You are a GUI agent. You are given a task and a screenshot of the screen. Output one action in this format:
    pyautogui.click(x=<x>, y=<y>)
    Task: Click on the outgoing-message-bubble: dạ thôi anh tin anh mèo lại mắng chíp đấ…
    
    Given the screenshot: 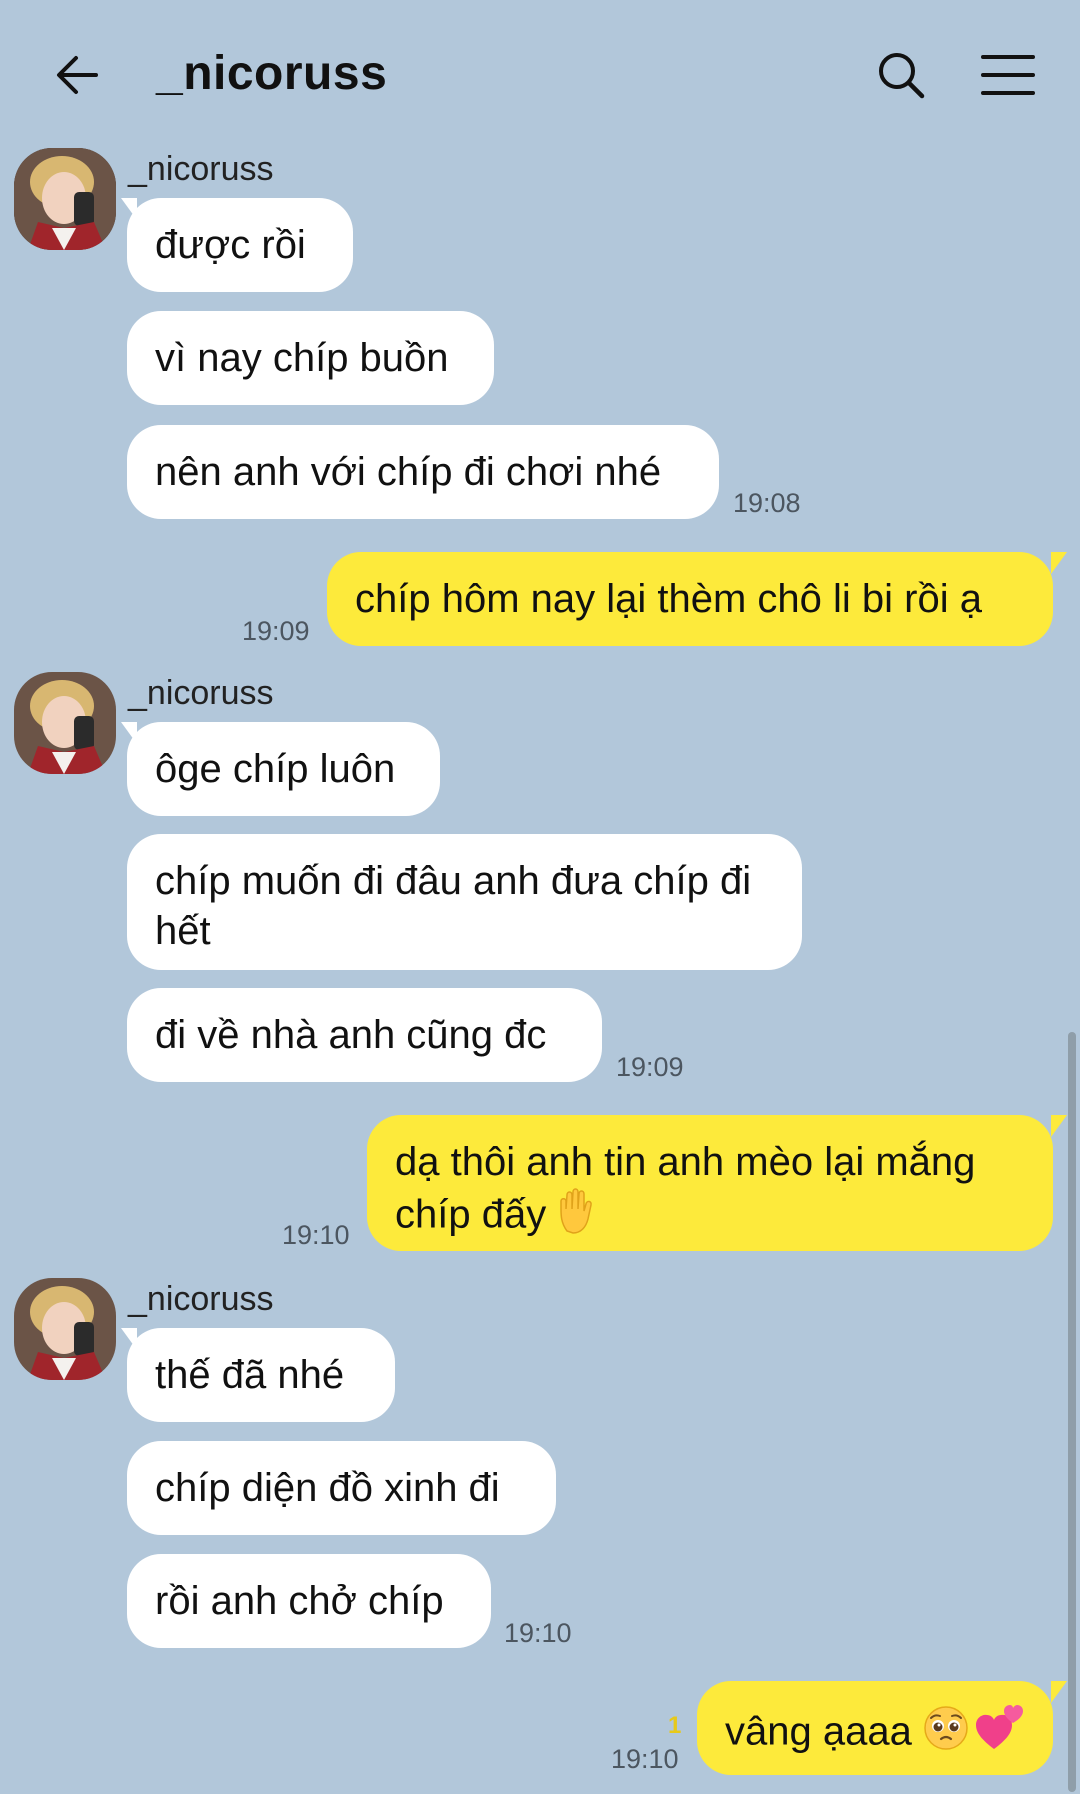 What is the action you would take?
    pyautogui.click(x=710, y=1183)
    